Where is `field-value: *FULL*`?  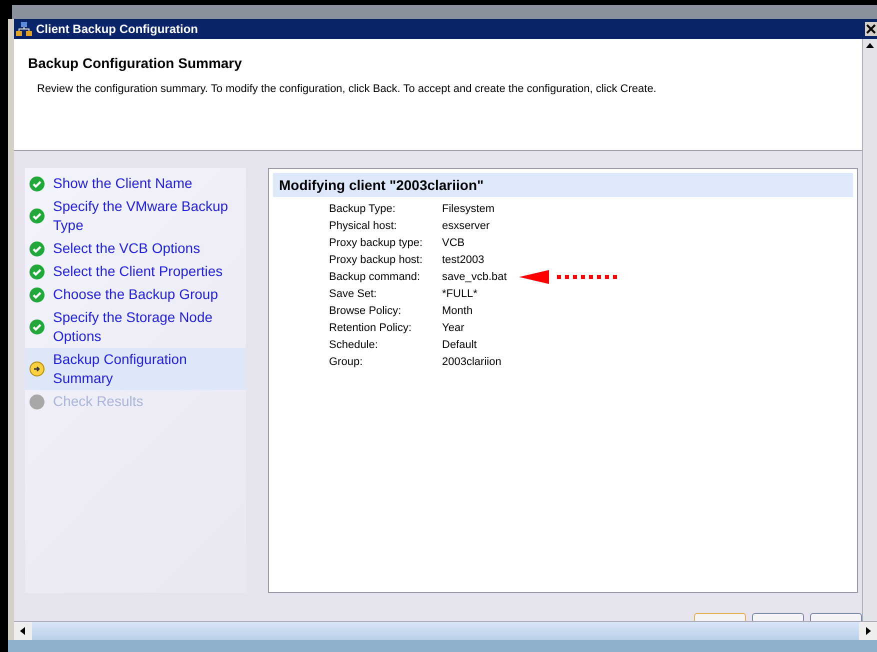 field-value: *FULL* is located at coordinates (460, 294).